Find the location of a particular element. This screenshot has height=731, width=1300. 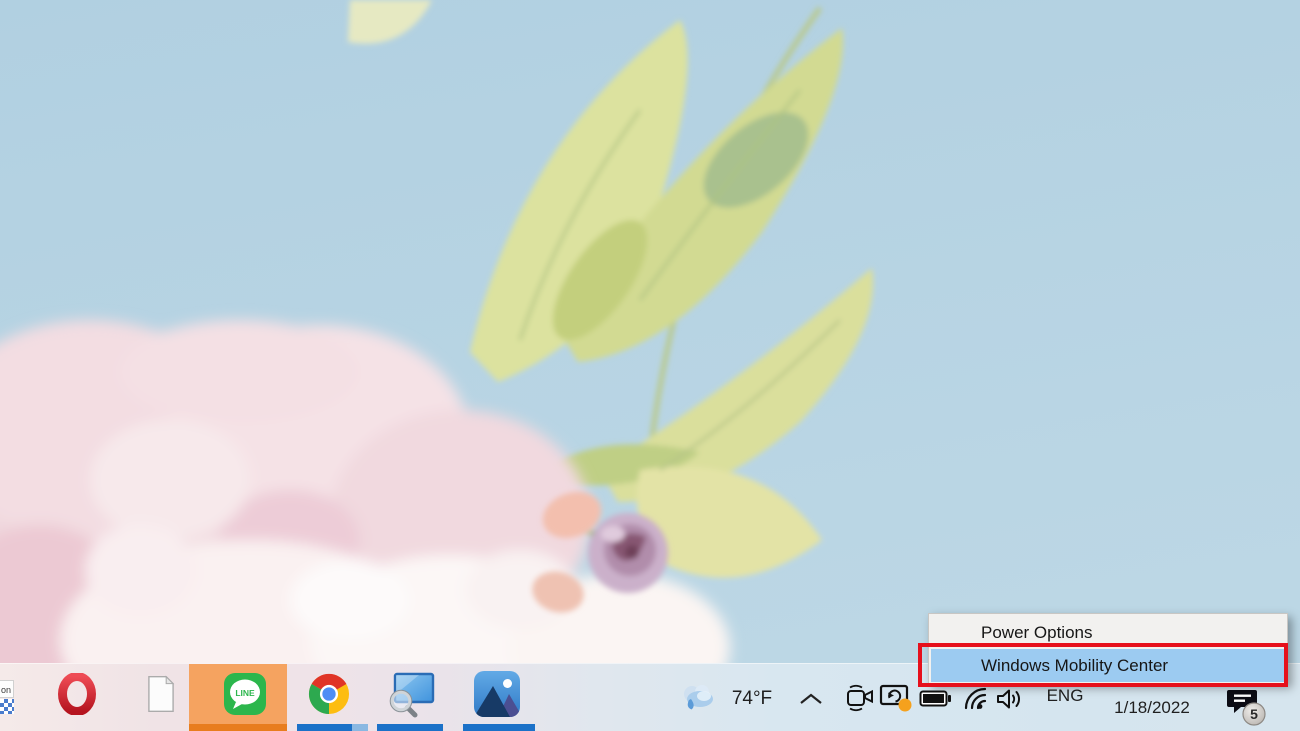

svg-text: LINE is located at coordinates (245, 693).